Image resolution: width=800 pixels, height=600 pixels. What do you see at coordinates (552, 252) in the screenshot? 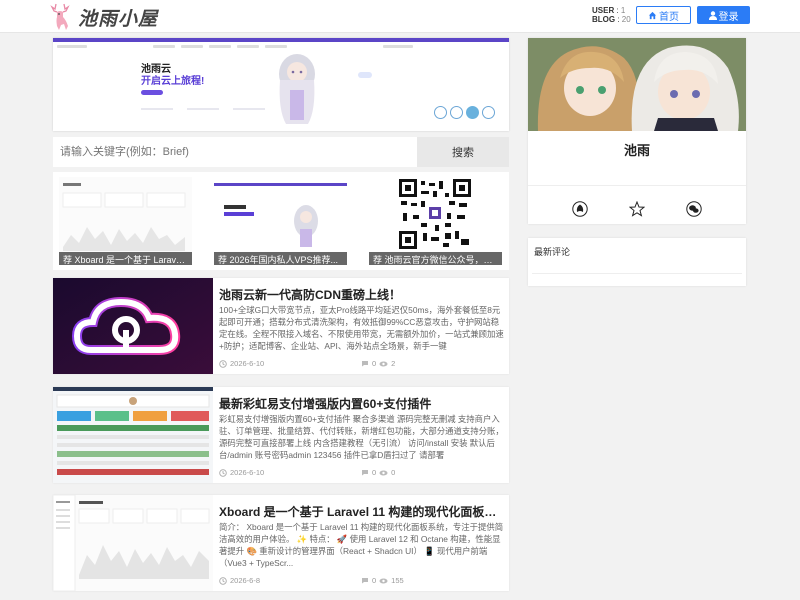
I see `latest-comments-title: 最新评论` at bounding box center [552, 252].